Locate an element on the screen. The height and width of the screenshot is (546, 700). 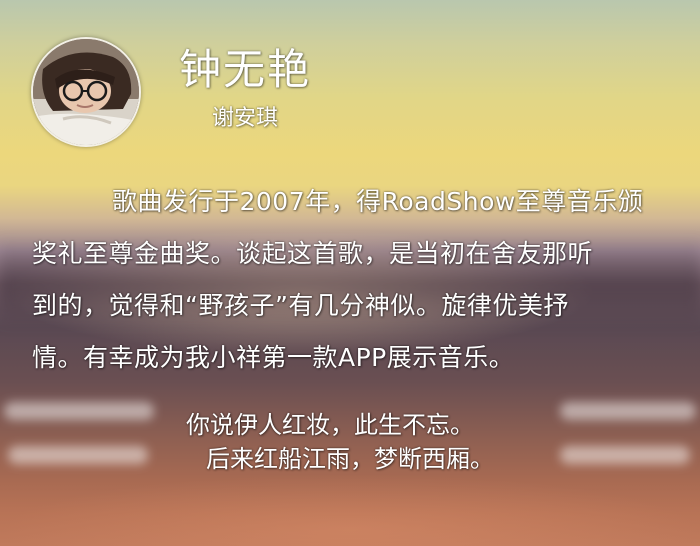
song-title: 钟无艳 is located at coordinates (245, 69).